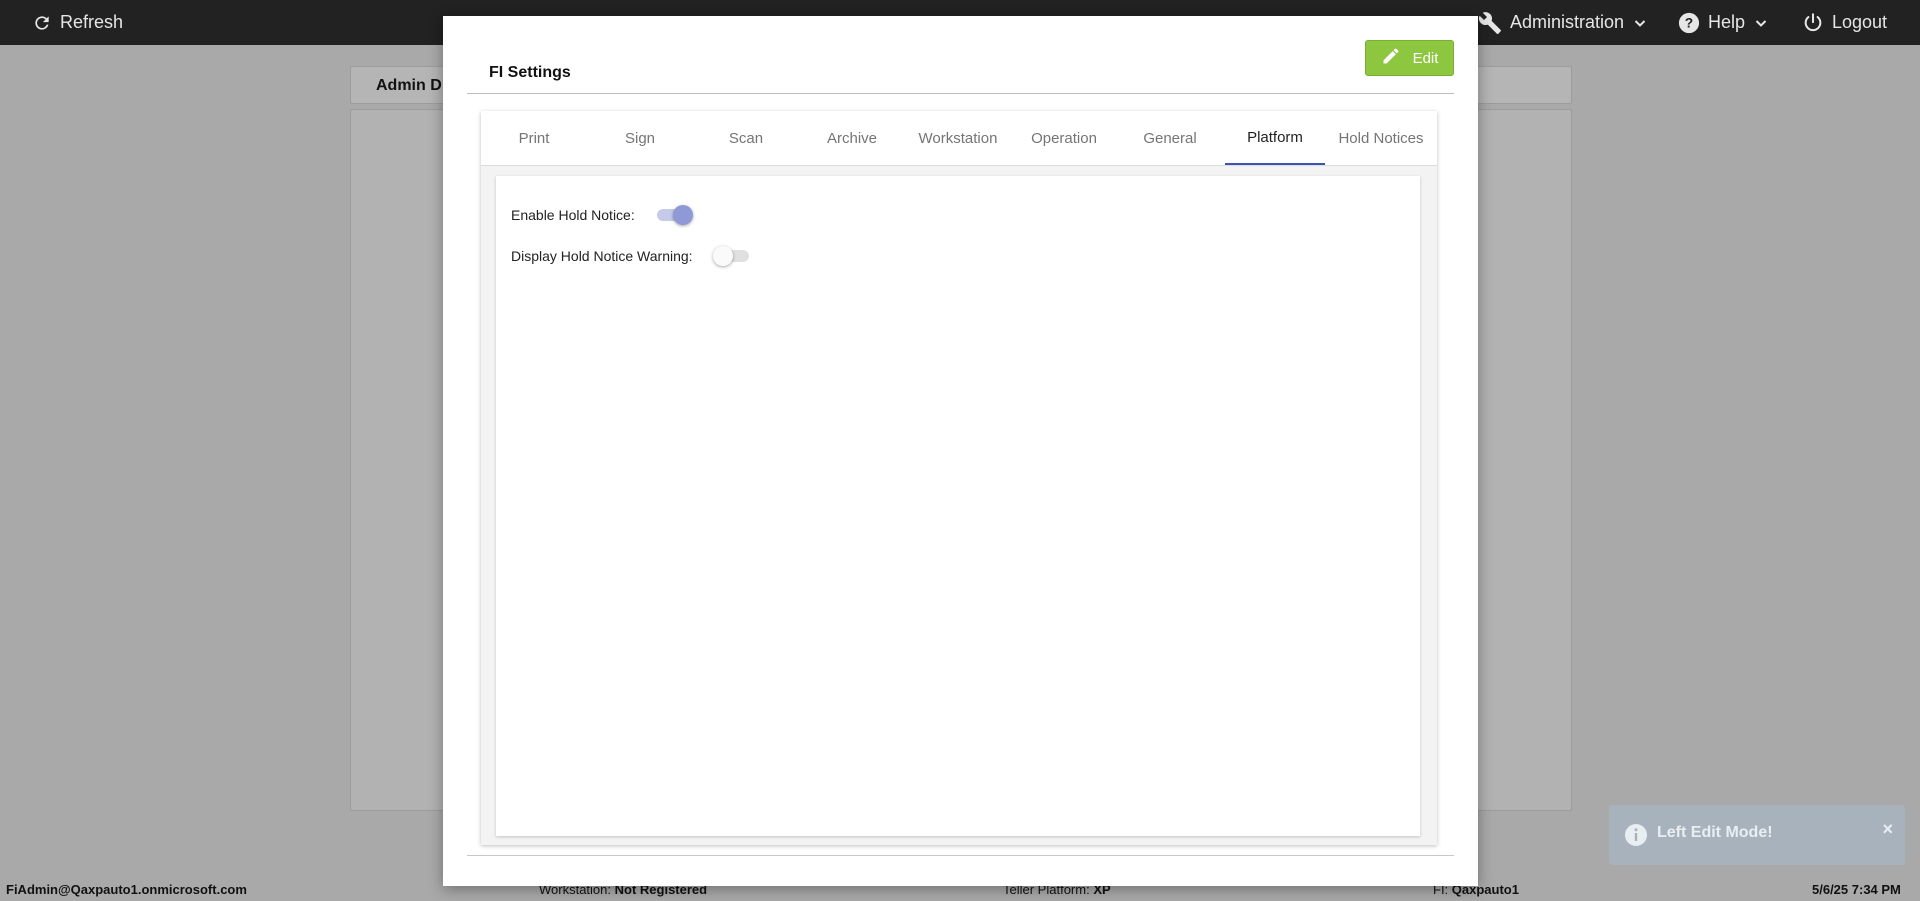 The width and height of the screenshot is (1920, 901). Describe the element at coordinates (674, 215) in the screenshot. I see `enable-hold-notice-toggle` at that location.